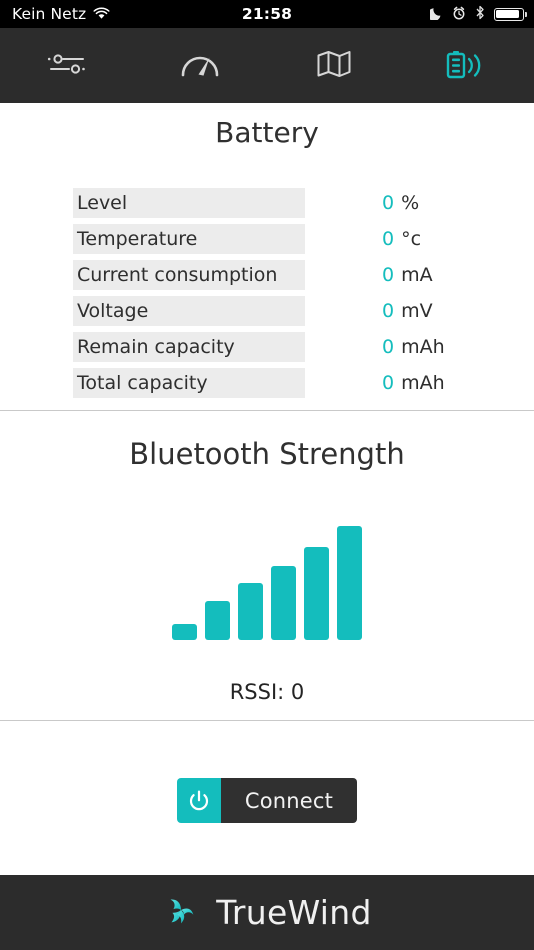 The height and width of the screenshot is (950, 534). I want to click on brand-label: TrueWind, so click(294, 912).